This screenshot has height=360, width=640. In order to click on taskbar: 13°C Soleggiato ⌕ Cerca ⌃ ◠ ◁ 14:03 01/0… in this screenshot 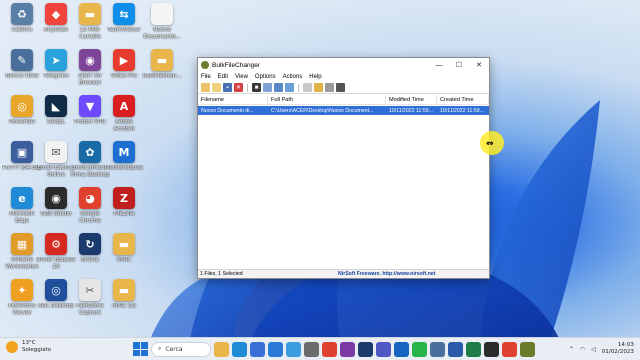, I will do `click(320, 348)`.